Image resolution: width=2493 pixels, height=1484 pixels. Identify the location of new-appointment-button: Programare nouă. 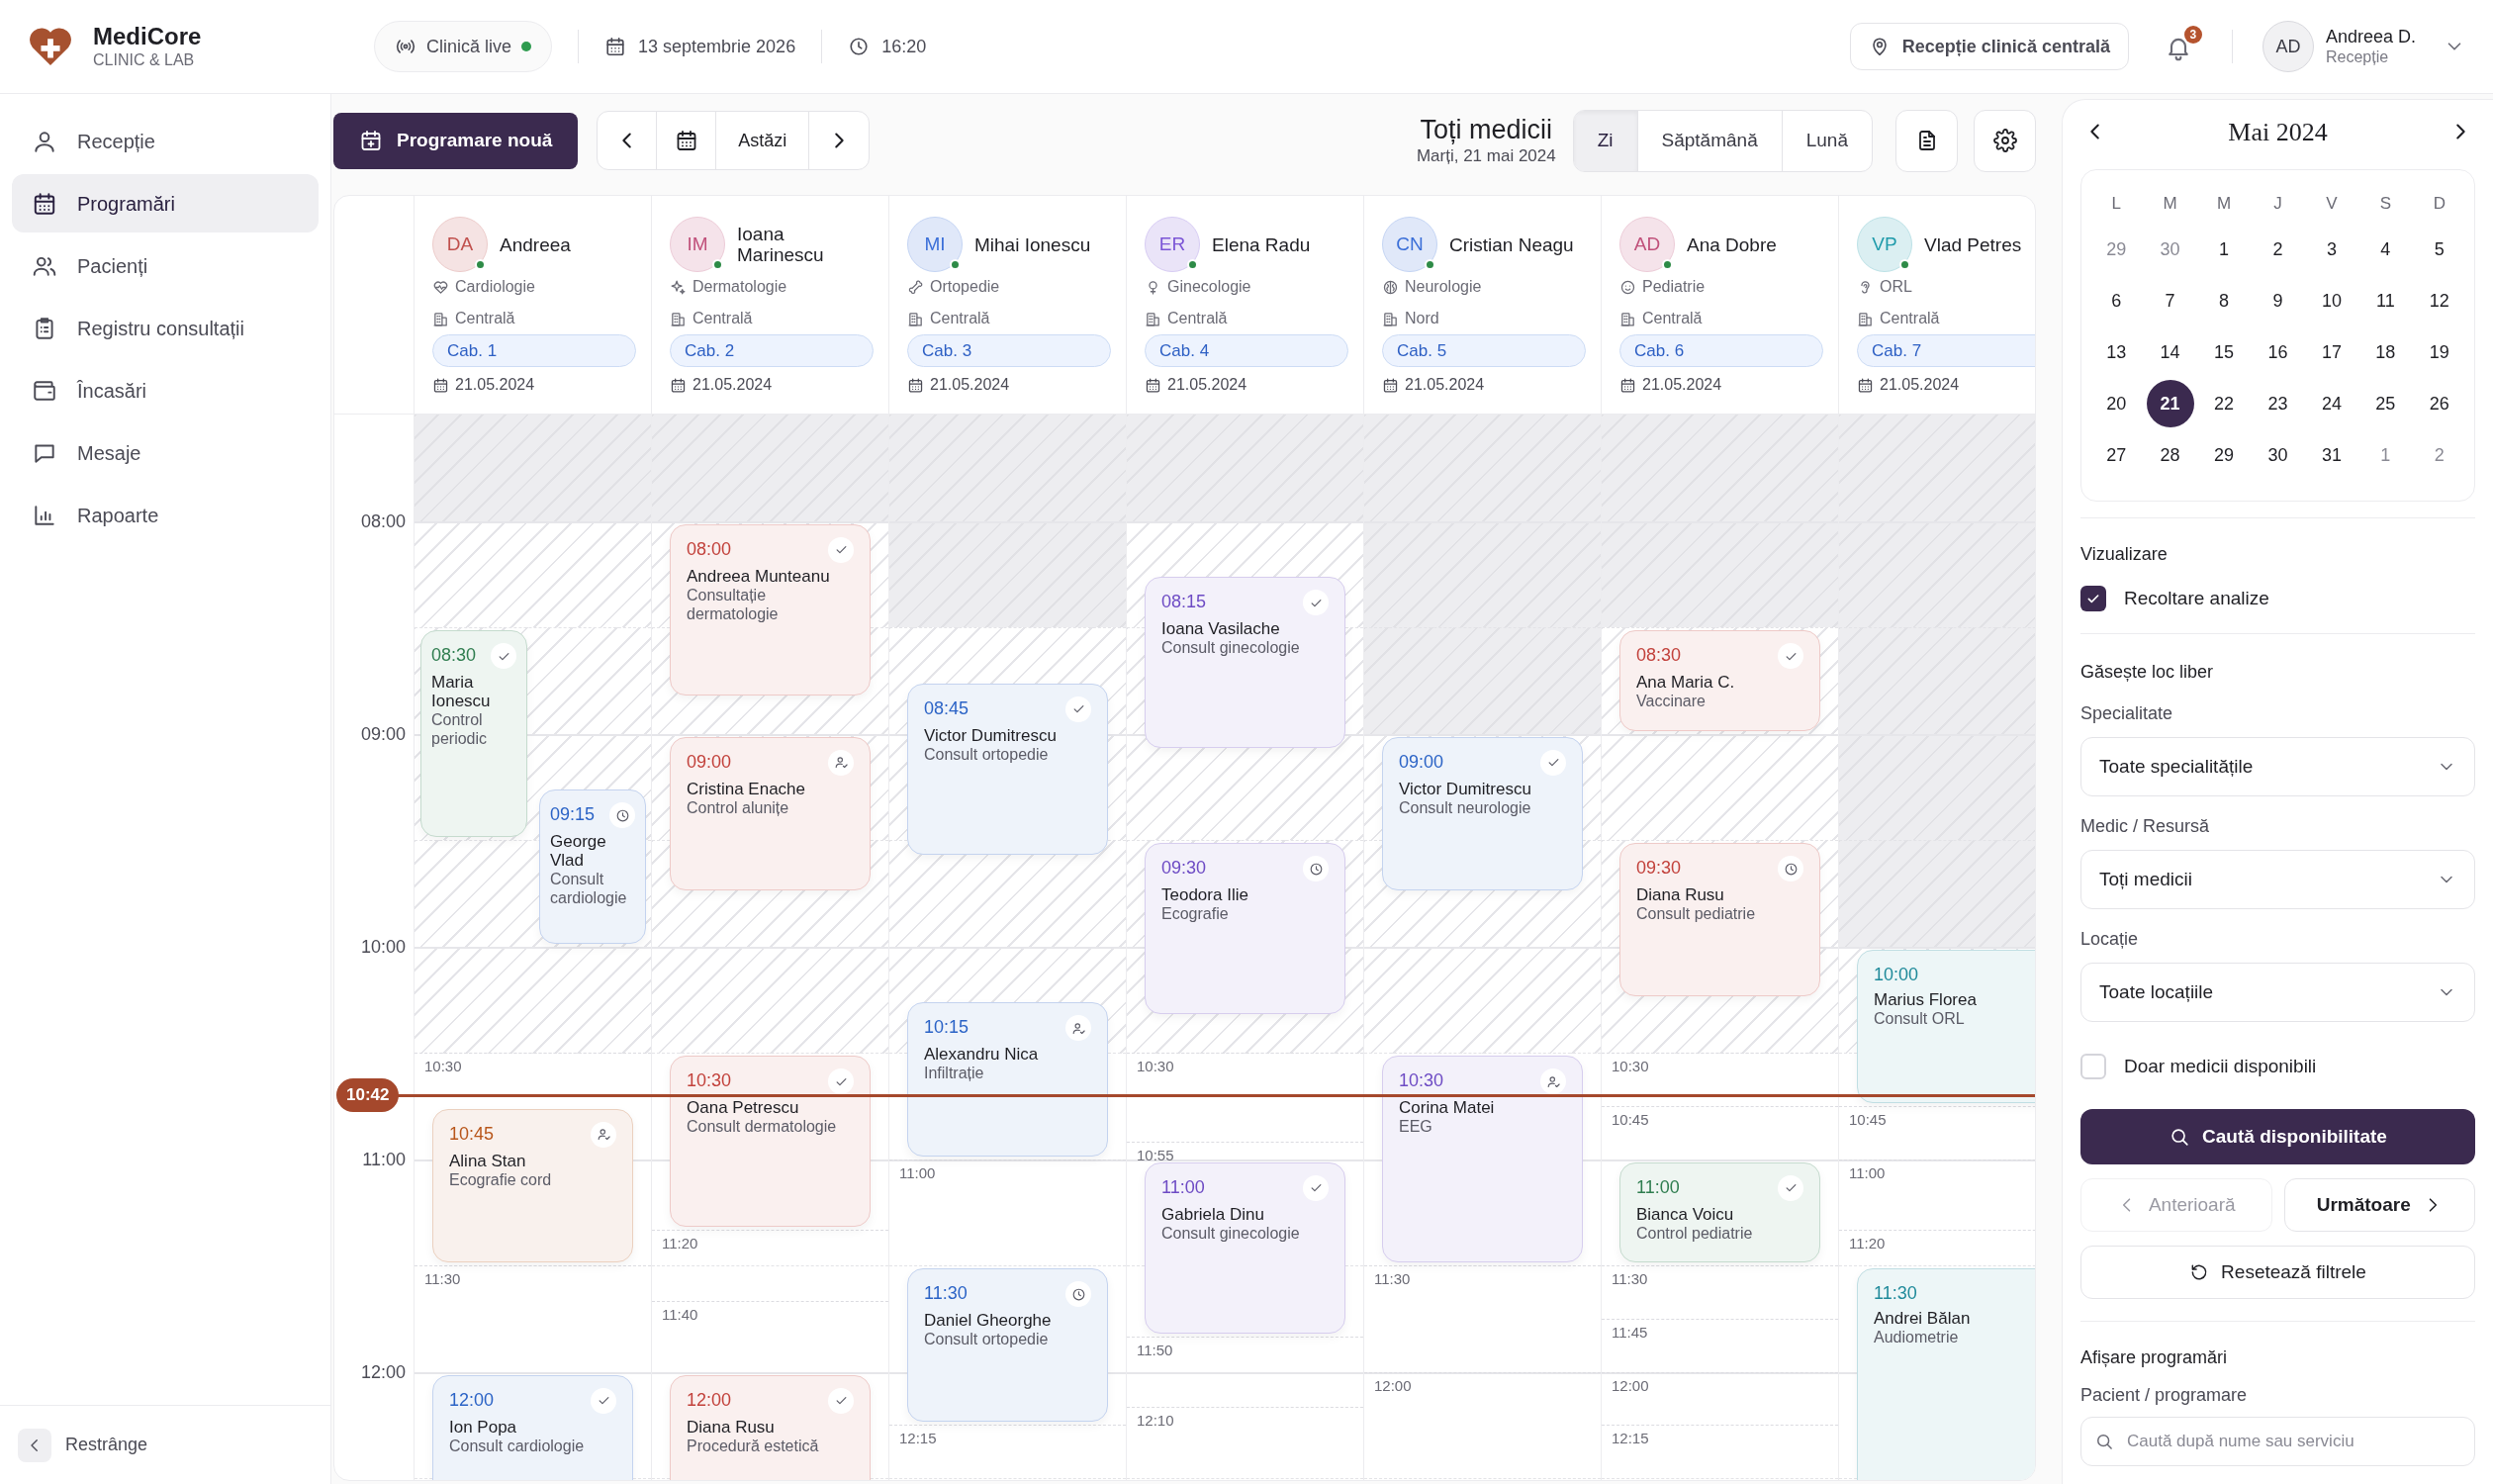
(456, 140).